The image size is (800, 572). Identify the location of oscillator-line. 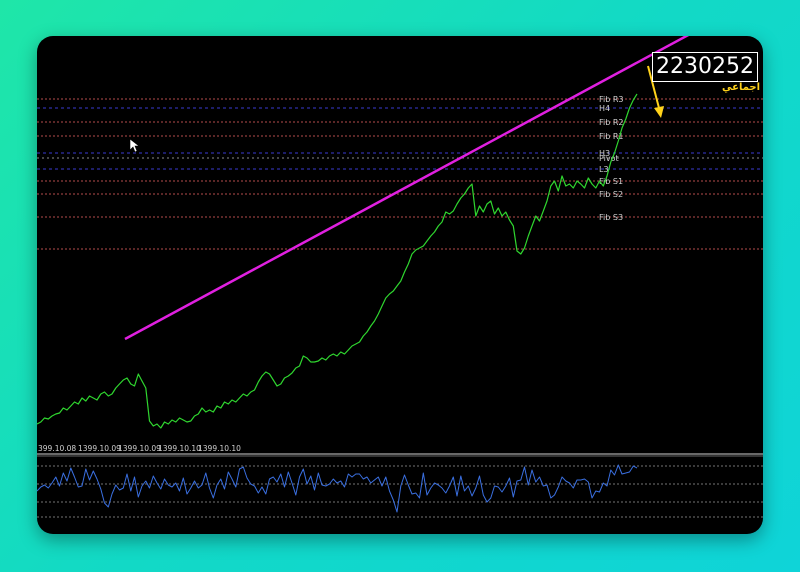
(337, 488).